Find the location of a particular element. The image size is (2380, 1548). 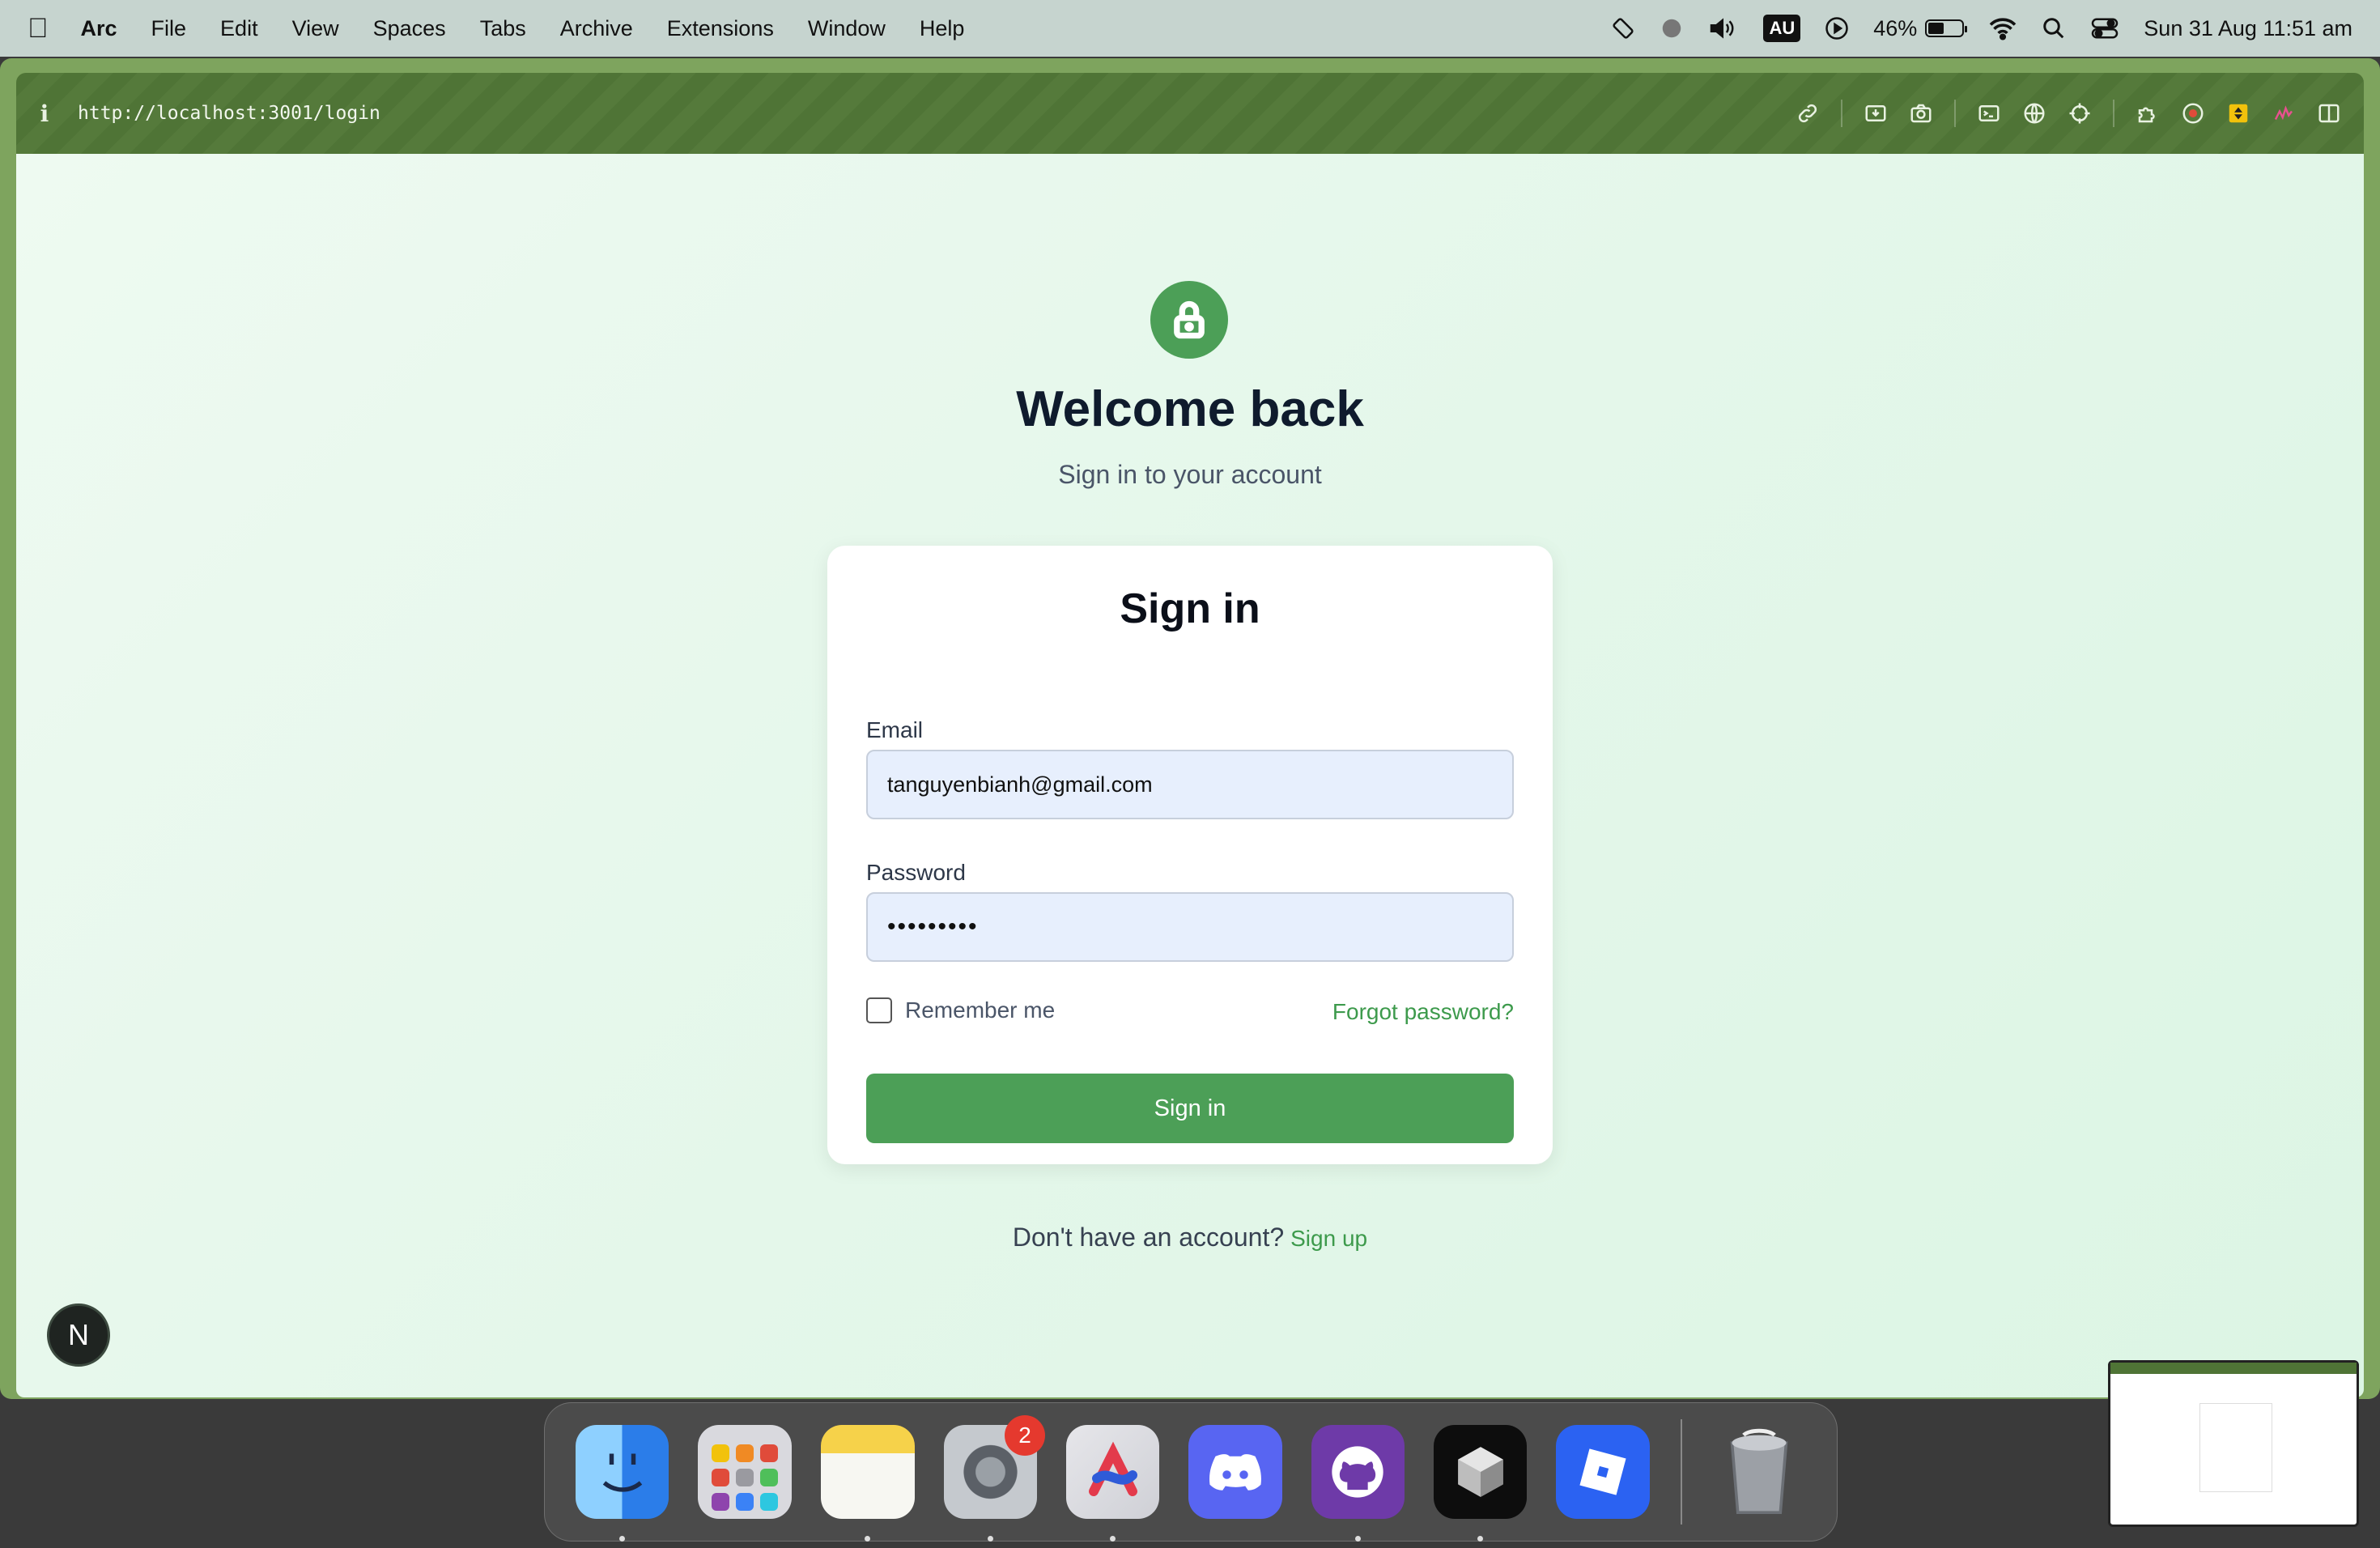

screenshot-thumbnail-preview is located at coordinates (2233, 1443).